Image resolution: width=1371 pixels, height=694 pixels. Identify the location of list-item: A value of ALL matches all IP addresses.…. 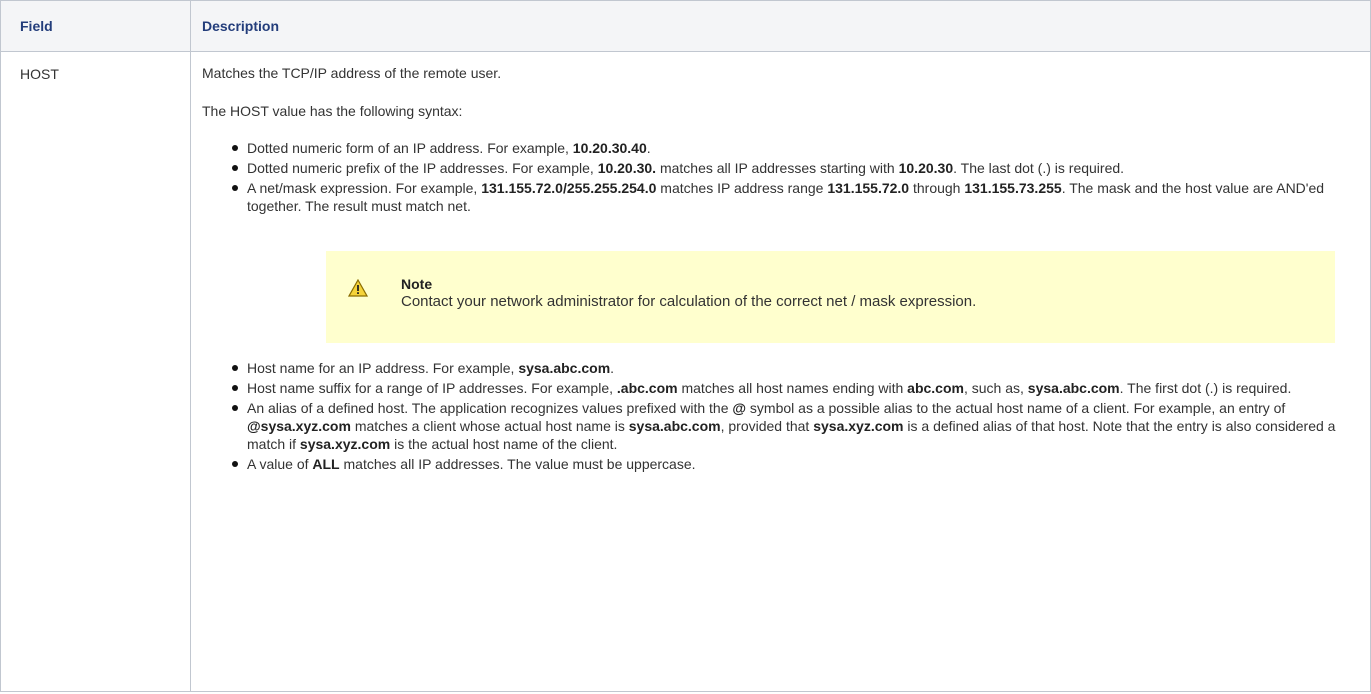
(796, 464).